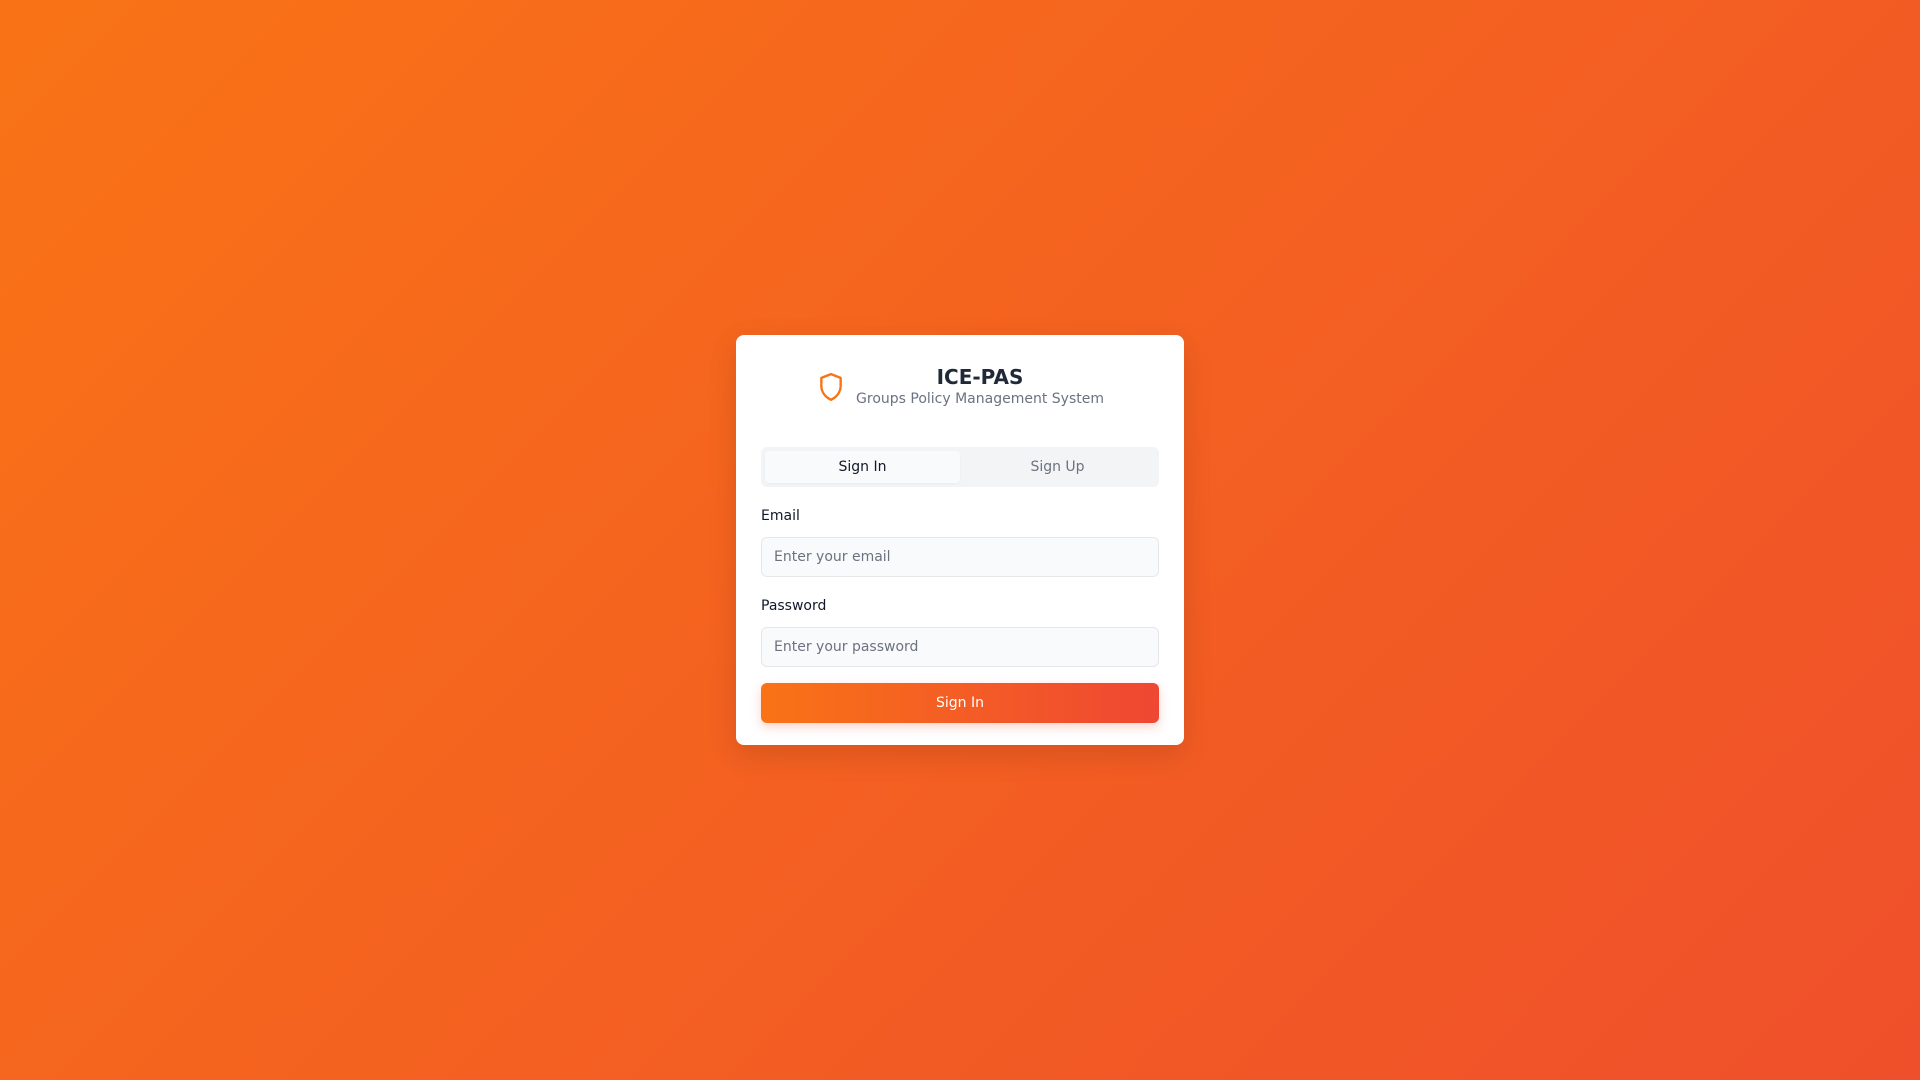  What do you see at coordinates (780, 516) in the screenshot?
I see `email-label: Email` at bounding box center [780, 516].